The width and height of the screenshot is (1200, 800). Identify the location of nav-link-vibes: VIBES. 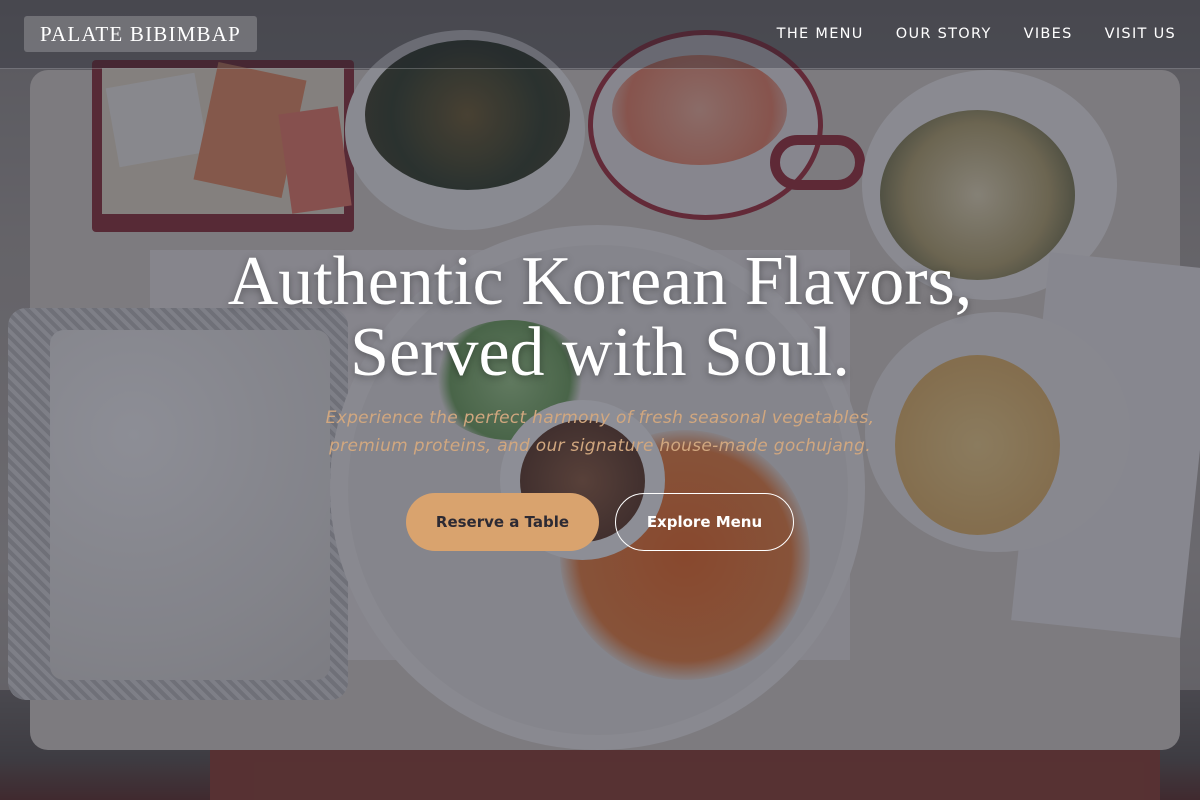
(1048, 34).